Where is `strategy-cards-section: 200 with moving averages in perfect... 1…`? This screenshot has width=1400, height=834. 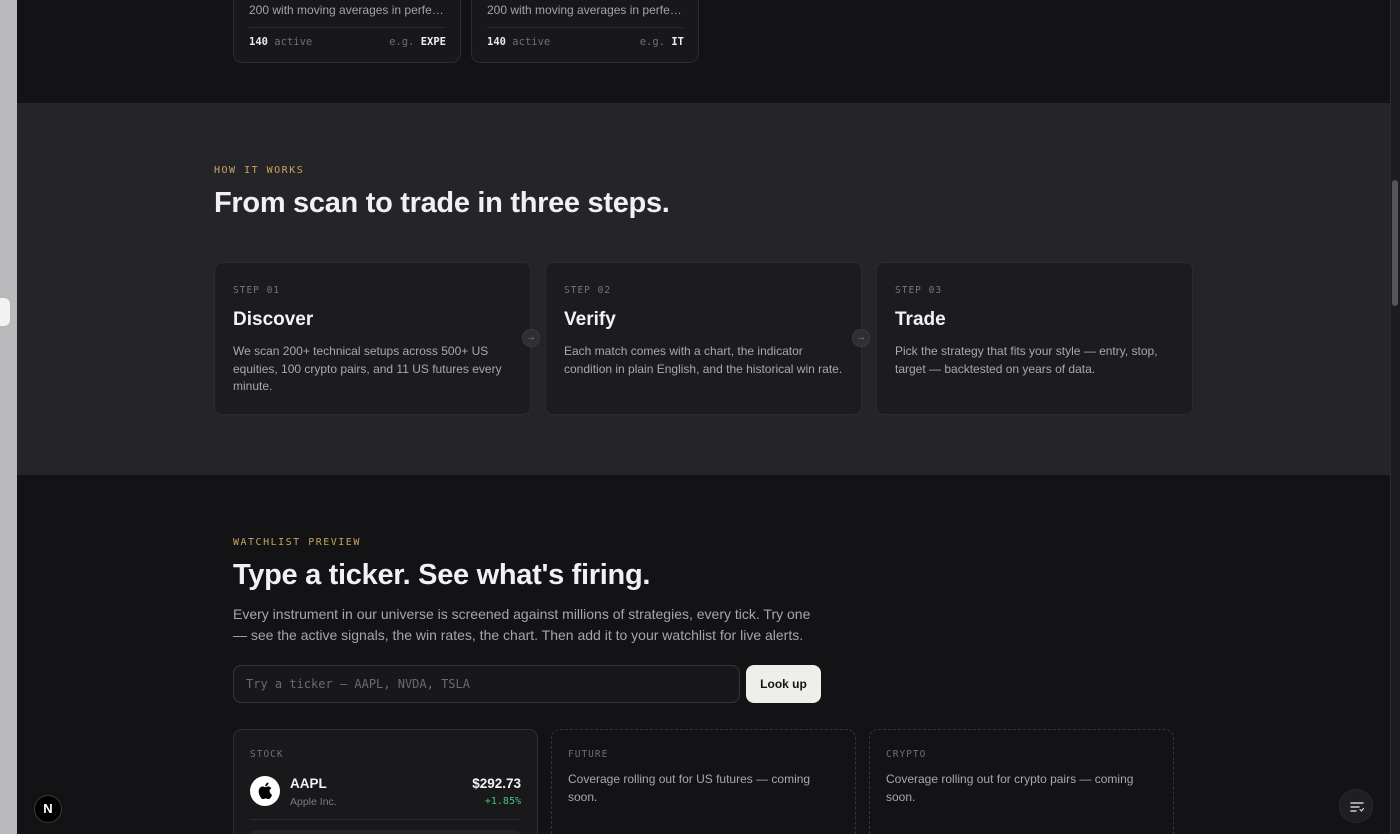
strategy-cards-section: 200 with moving averages in perfect... 1… is located at coordinates (703, 51).